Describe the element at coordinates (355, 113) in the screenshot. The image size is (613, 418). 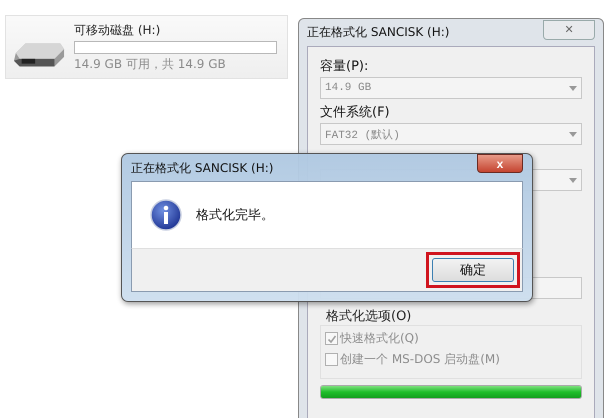
I see `field-label: 文件系统(F)` at that location.